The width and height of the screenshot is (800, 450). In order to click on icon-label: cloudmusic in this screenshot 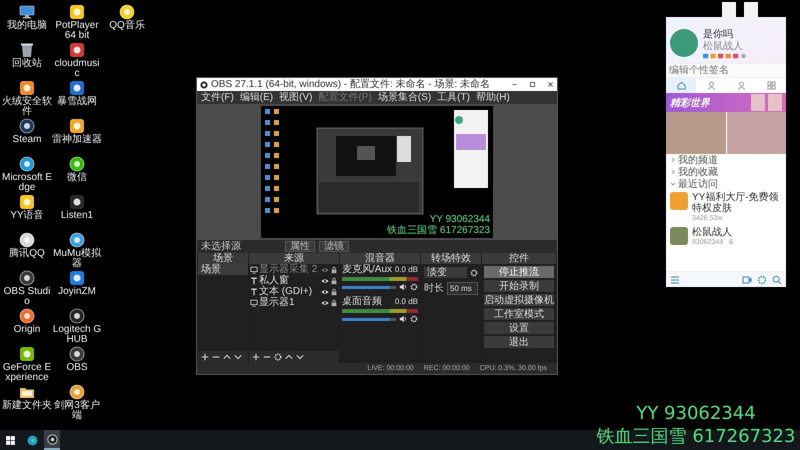, I will do `click(77, 69)`.